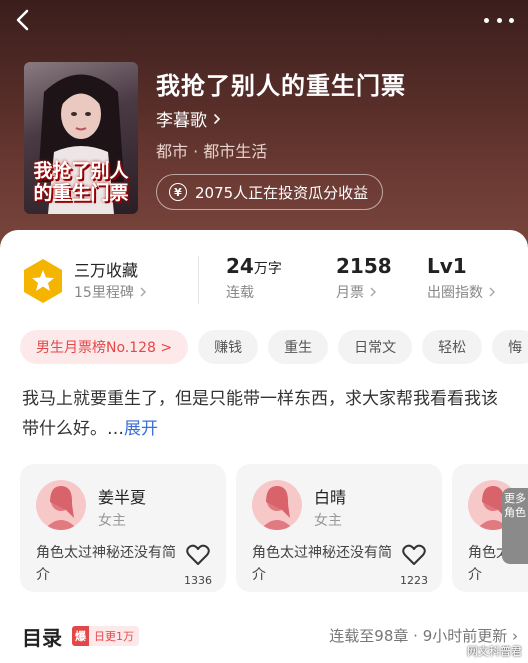 The width and height of the screenshot is (528, 663). Describe the element at coordinates (281, 86) in the screenshot. I see `book-title: 我抢了别人的重生门票` at that location.